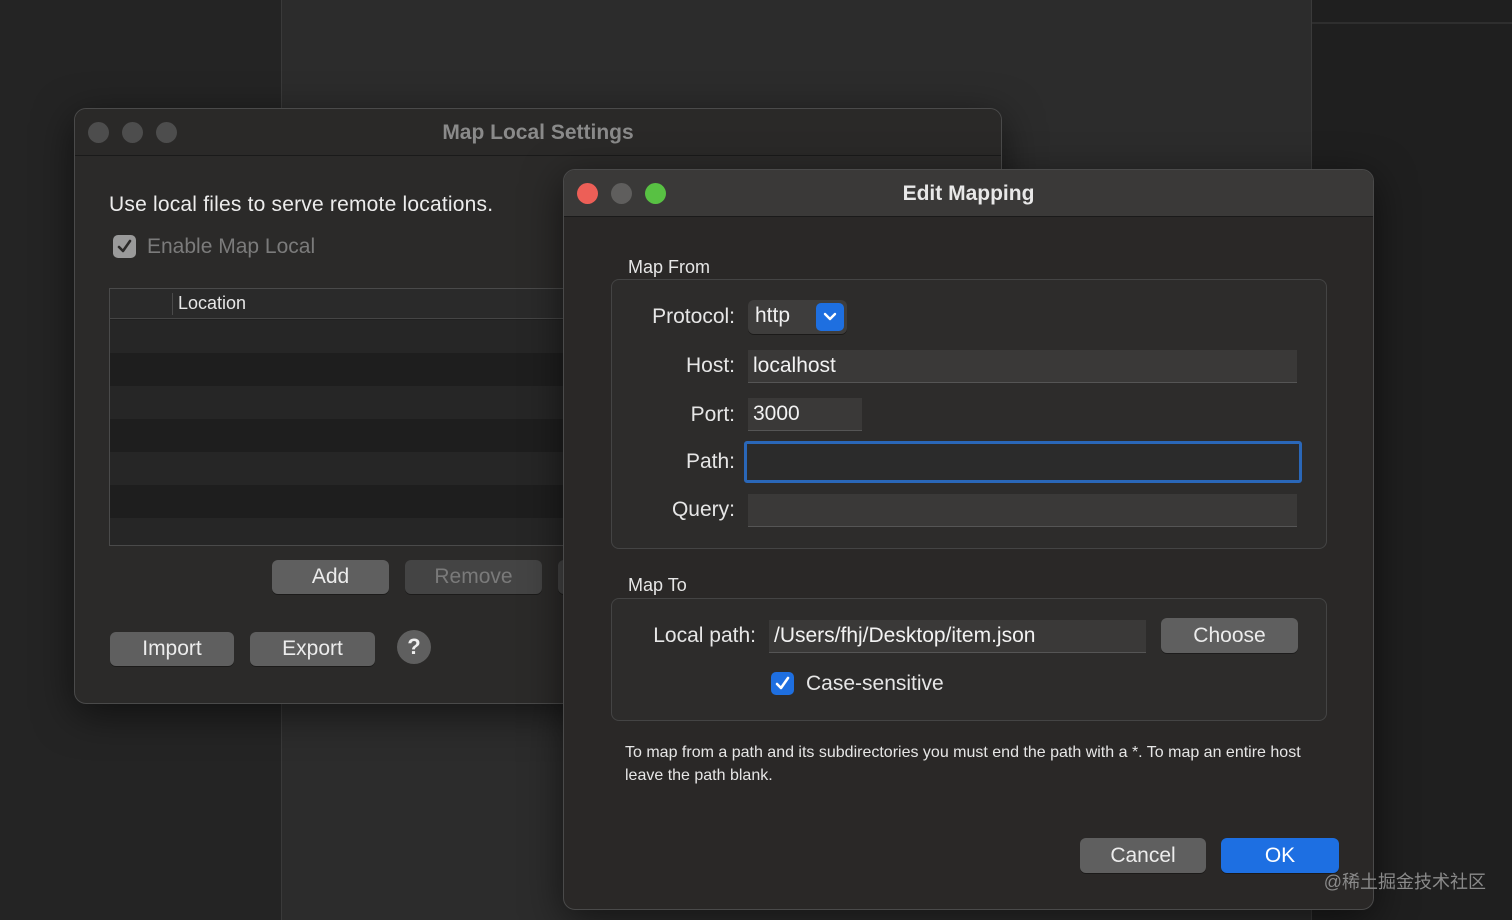 Image resolution: width=1512 pixels, height=920 pixels. I want to click on query-label: Query:, so click(703, 509).